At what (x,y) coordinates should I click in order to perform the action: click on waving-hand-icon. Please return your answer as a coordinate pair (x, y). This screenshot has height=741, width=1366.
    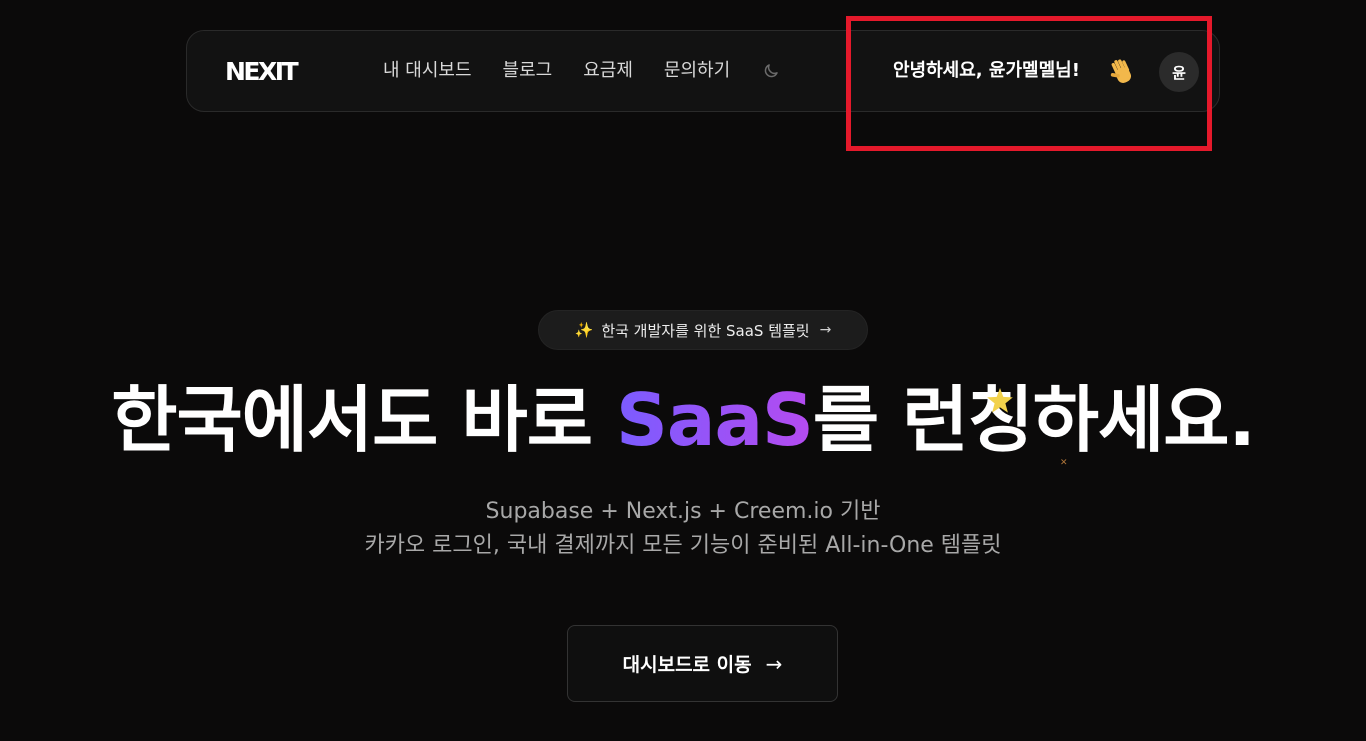
    Looking at the image, I should click on (1122, 72).